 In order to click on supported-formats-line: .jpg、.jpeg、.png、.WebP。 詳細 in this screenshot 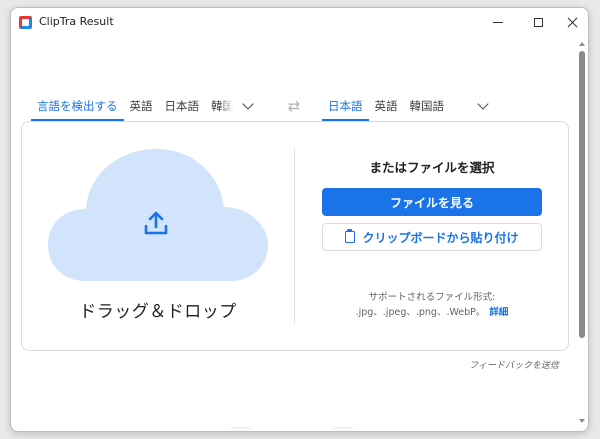, I will do `click(432, 311)`.